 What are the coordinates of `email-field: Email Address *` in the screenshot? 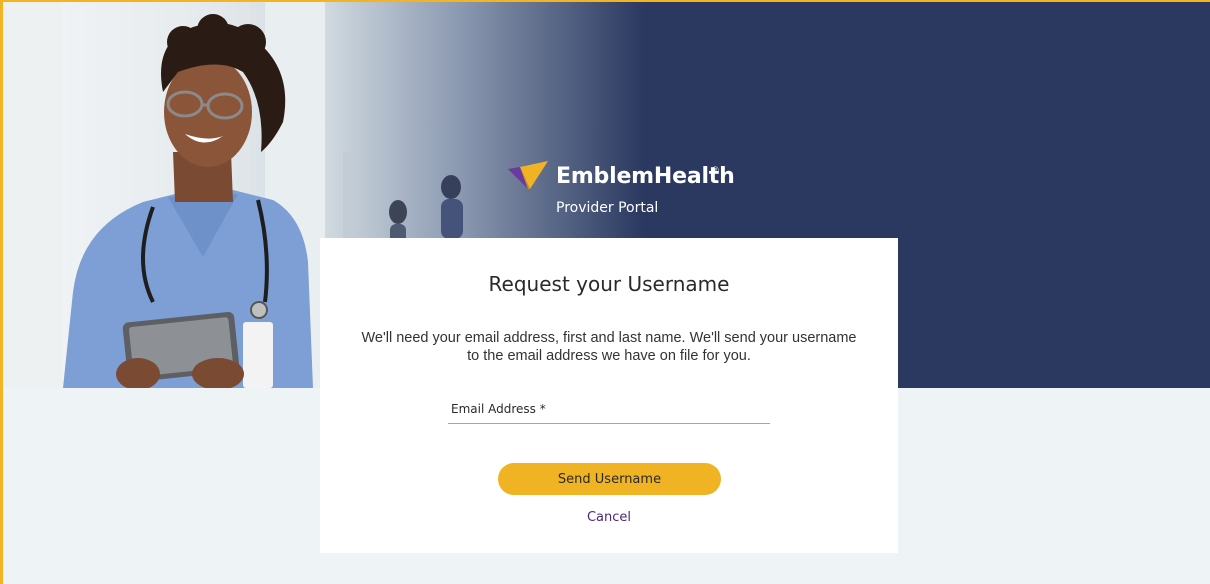 It's located at (609, 411).